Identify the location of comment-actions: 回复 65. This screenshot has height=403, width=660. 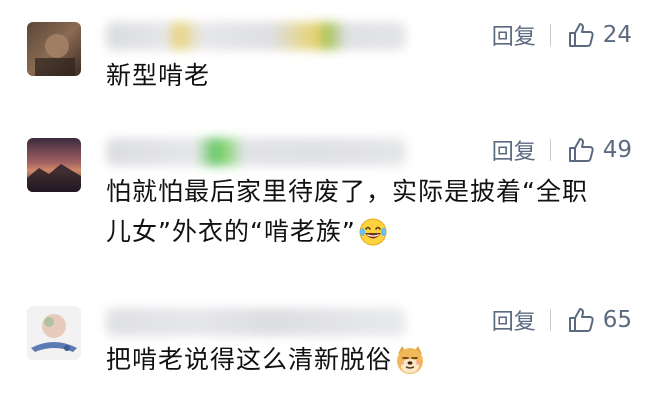
(562, 320).